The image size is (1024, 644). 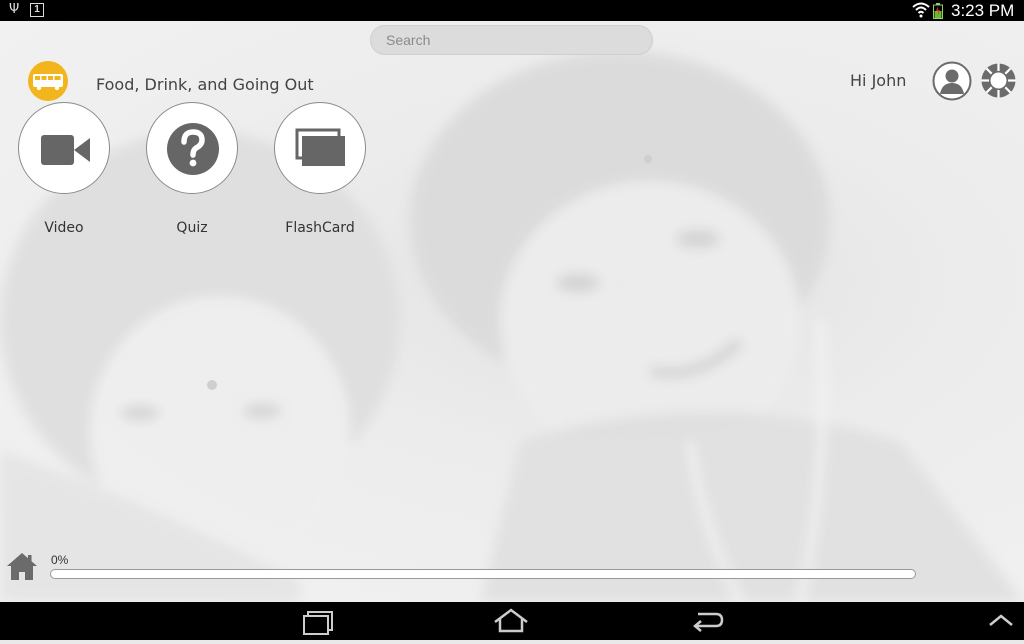 I want to click on bus-logo, so click(x=48, y=81).